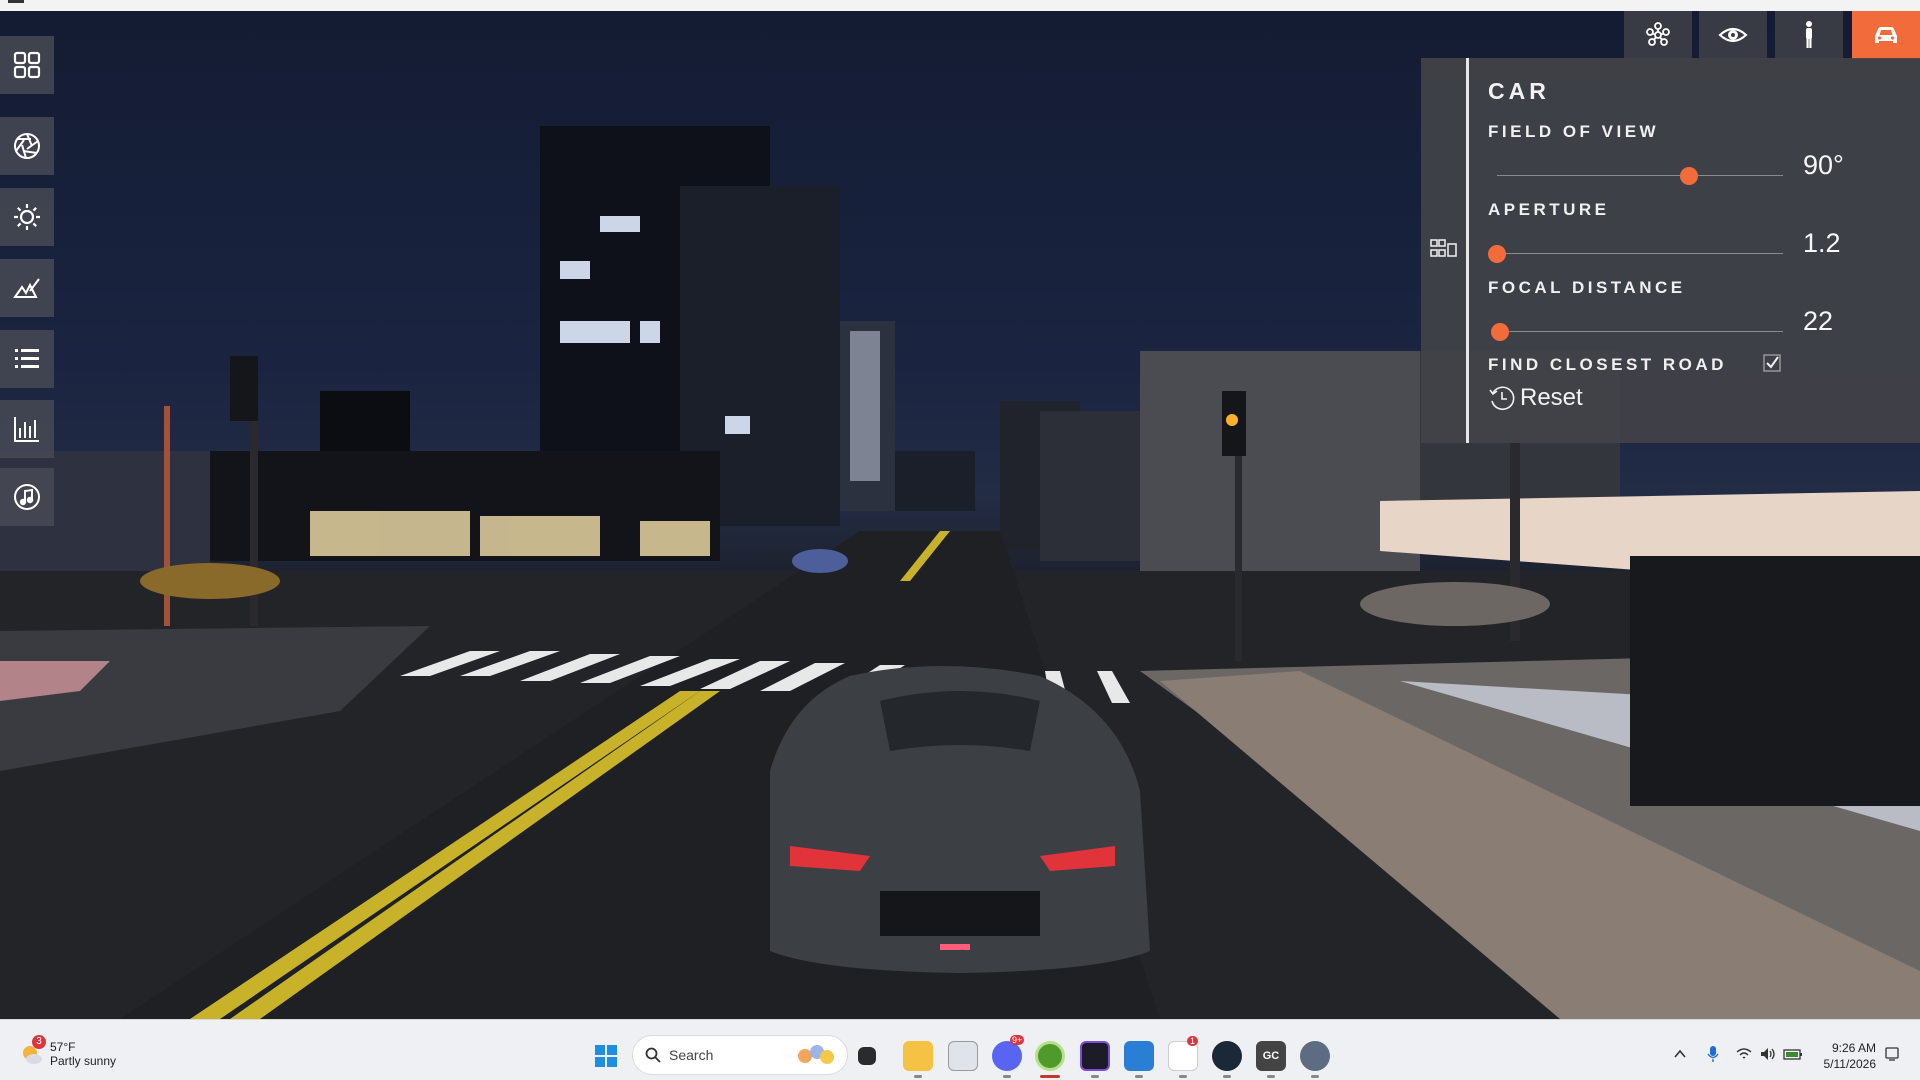 The width and height of the screenshot is (1920, 1080). I want to click on audio-button, so click(27, 497).